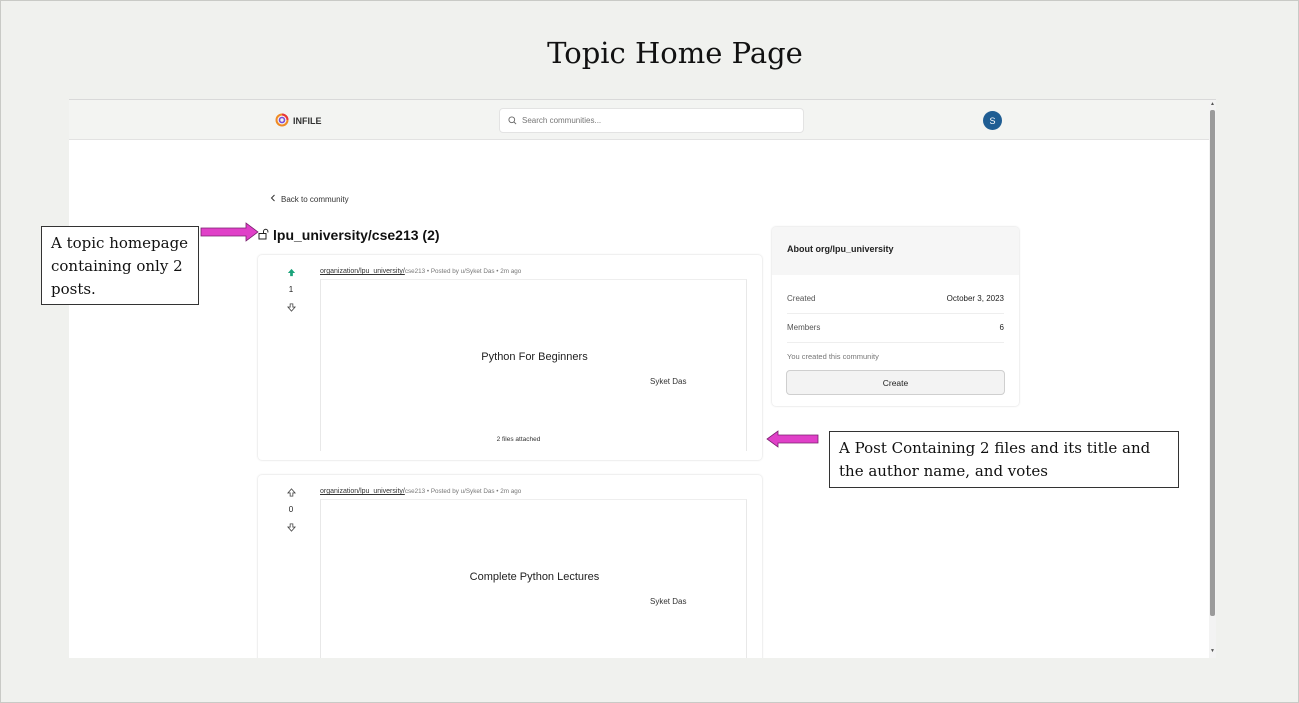 The height and width of the screenshot is (703, 1299). Describe the element at coordinates (833, 356) in the screenshot. I see `creator-note: You created this community` at that location.